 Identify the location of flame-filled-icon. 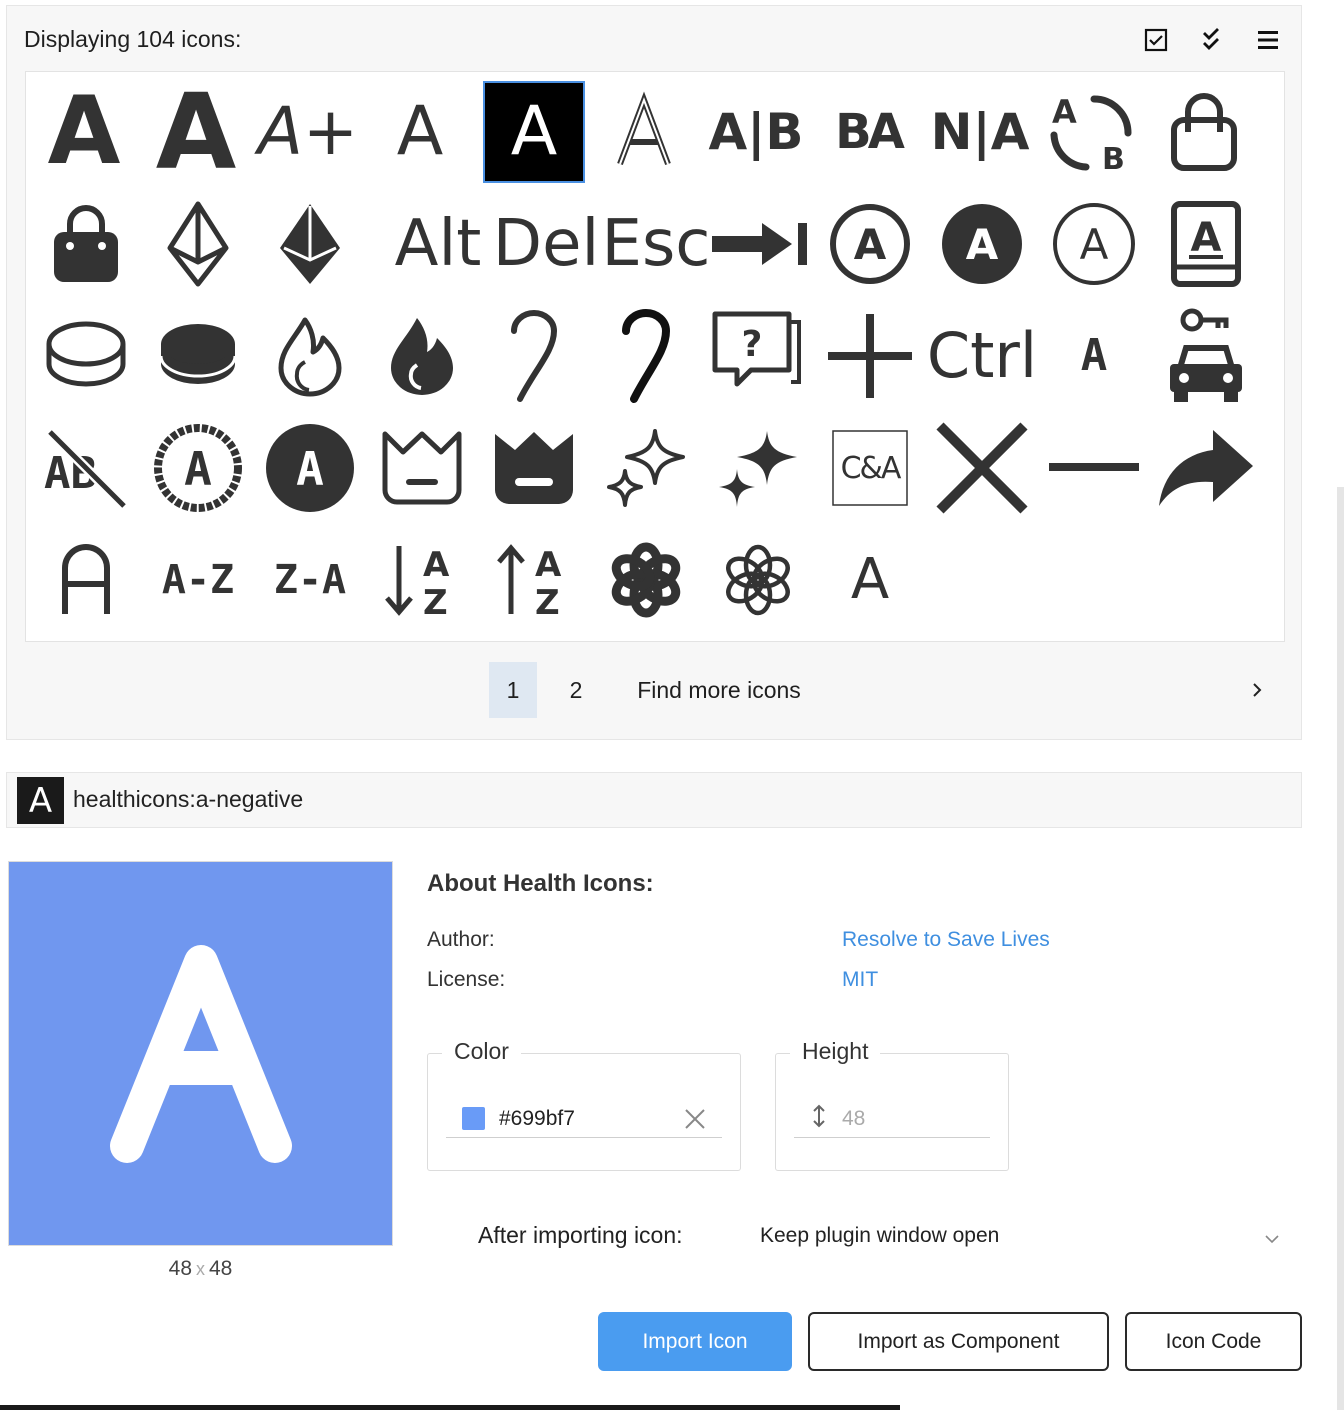
(422, 356).